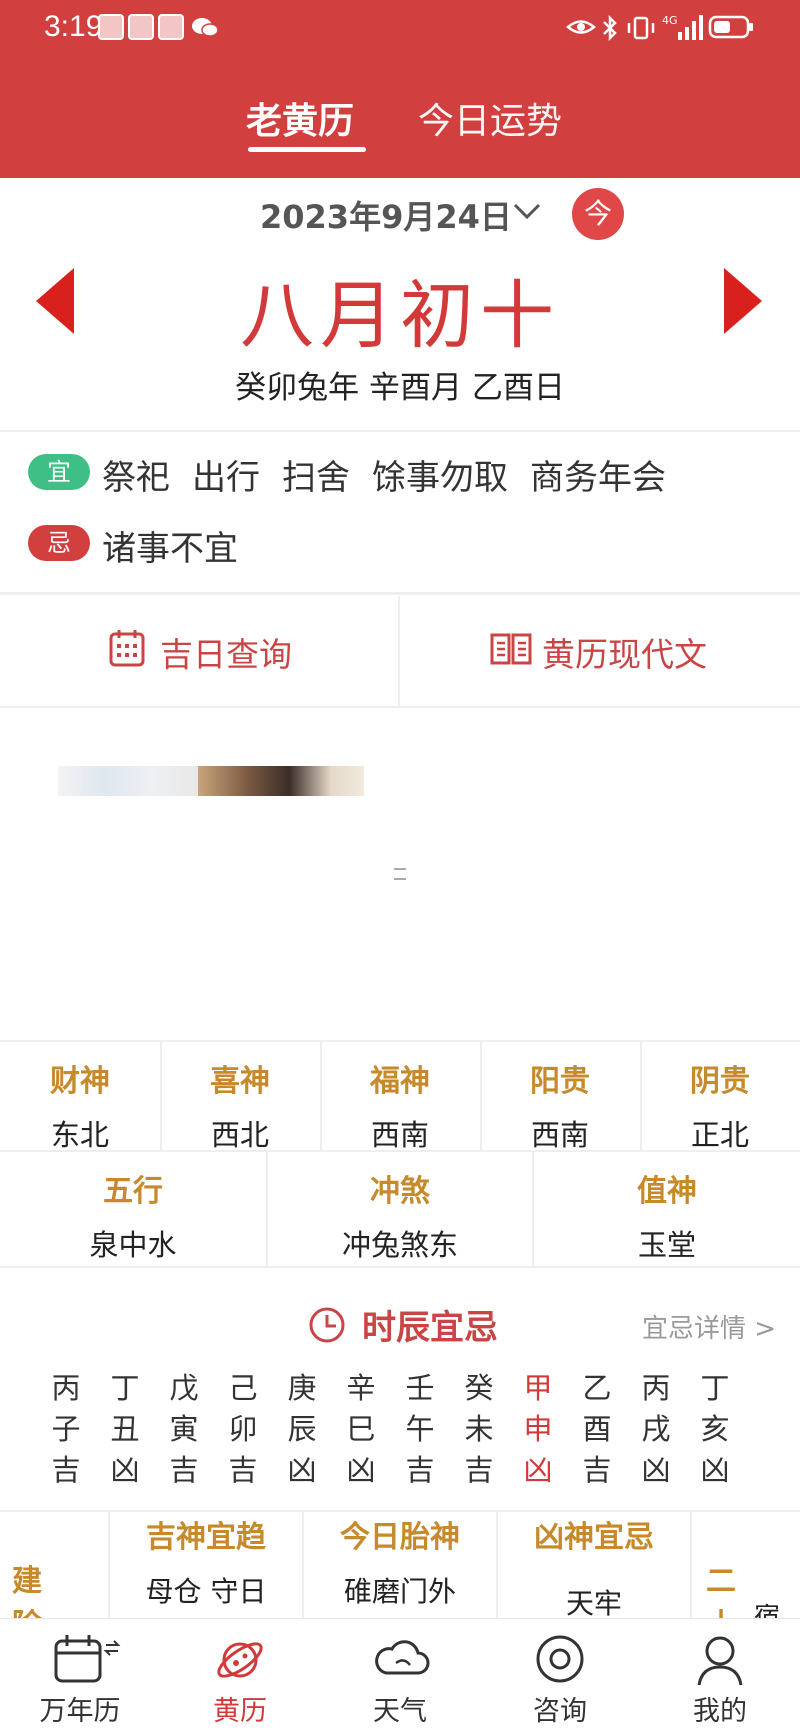 The width and height of the screenshot is (800, 1734). Describe the element at coordinates (170, 549) in the screenshot. I see `ji-item: 诸事不宜` at that location.